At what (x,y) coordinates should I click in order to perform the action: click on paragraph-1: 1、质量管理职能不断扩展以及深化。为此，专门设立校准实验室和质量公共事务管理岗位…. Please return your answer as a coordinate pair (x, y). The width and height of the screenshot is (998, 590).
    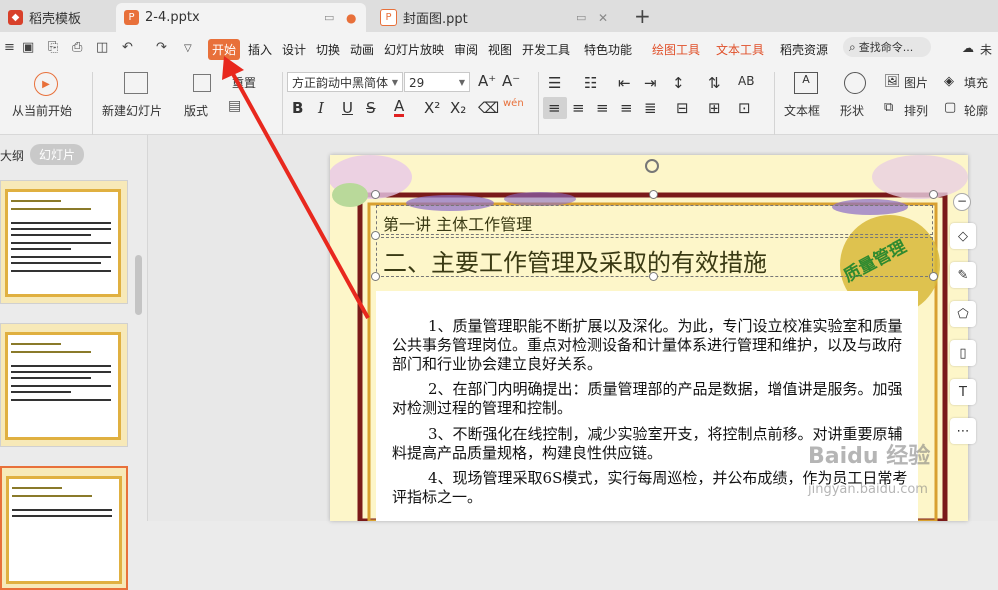
    Looking at the image, I should click on (652, 345).